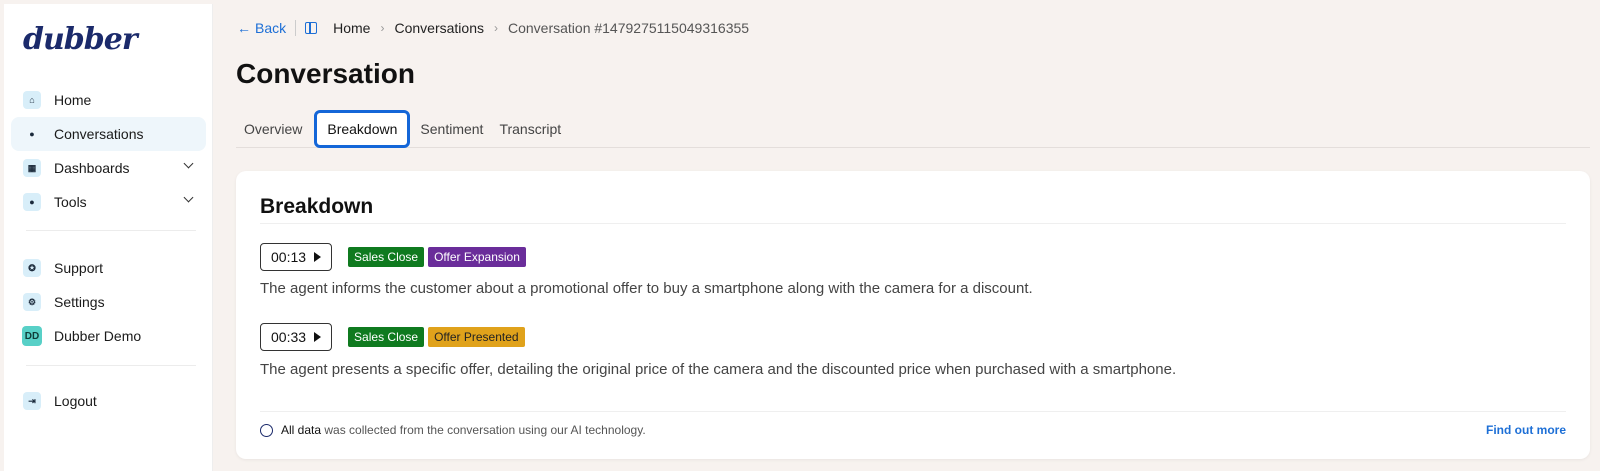 The height and width of the screenshot is (471, 1600). Describe the element at coordinates (99, 134) in the screenshot. I see `sidebar-item-label: Conversations` at that location.